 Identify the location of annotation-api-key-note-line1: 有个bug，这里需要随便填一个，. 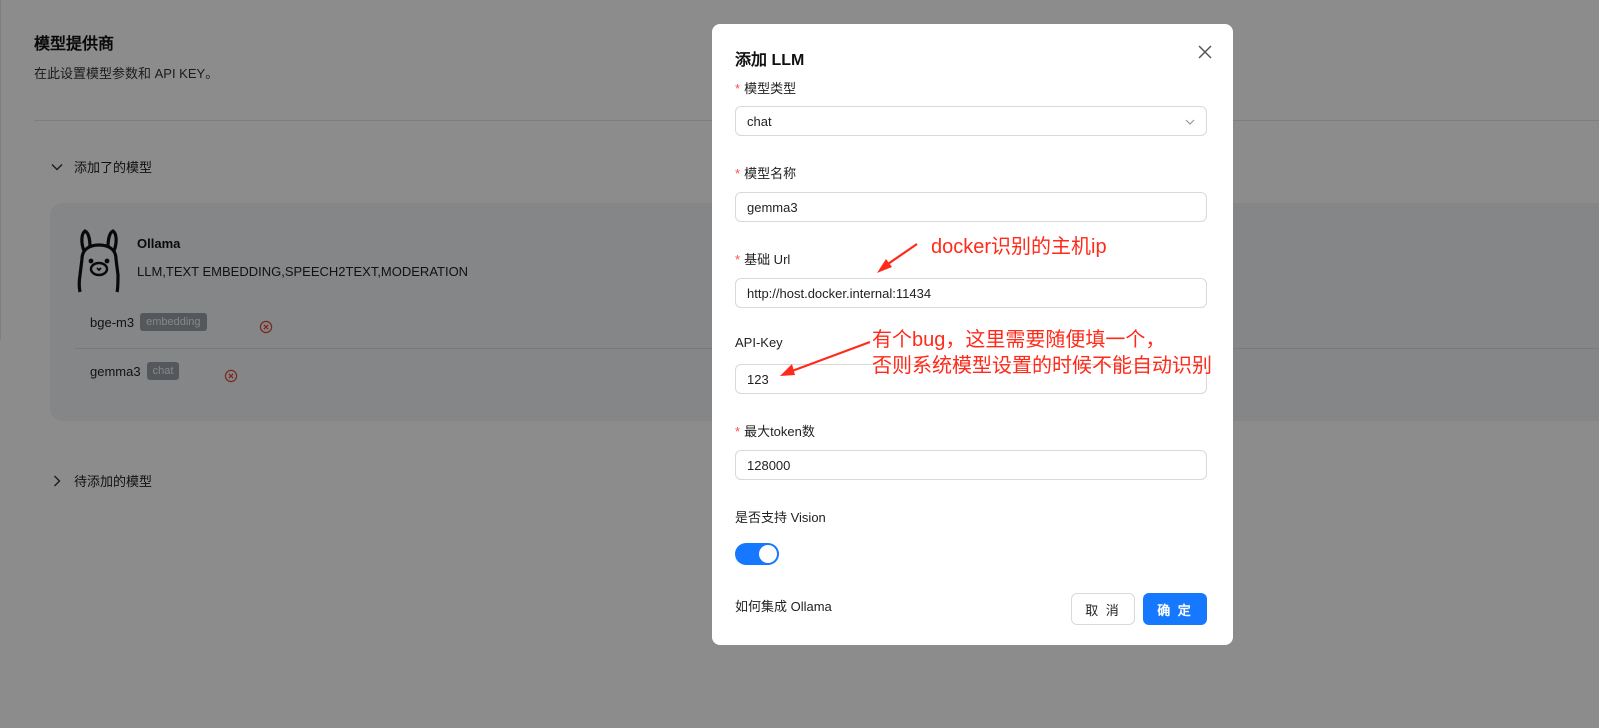
(1019, 340).